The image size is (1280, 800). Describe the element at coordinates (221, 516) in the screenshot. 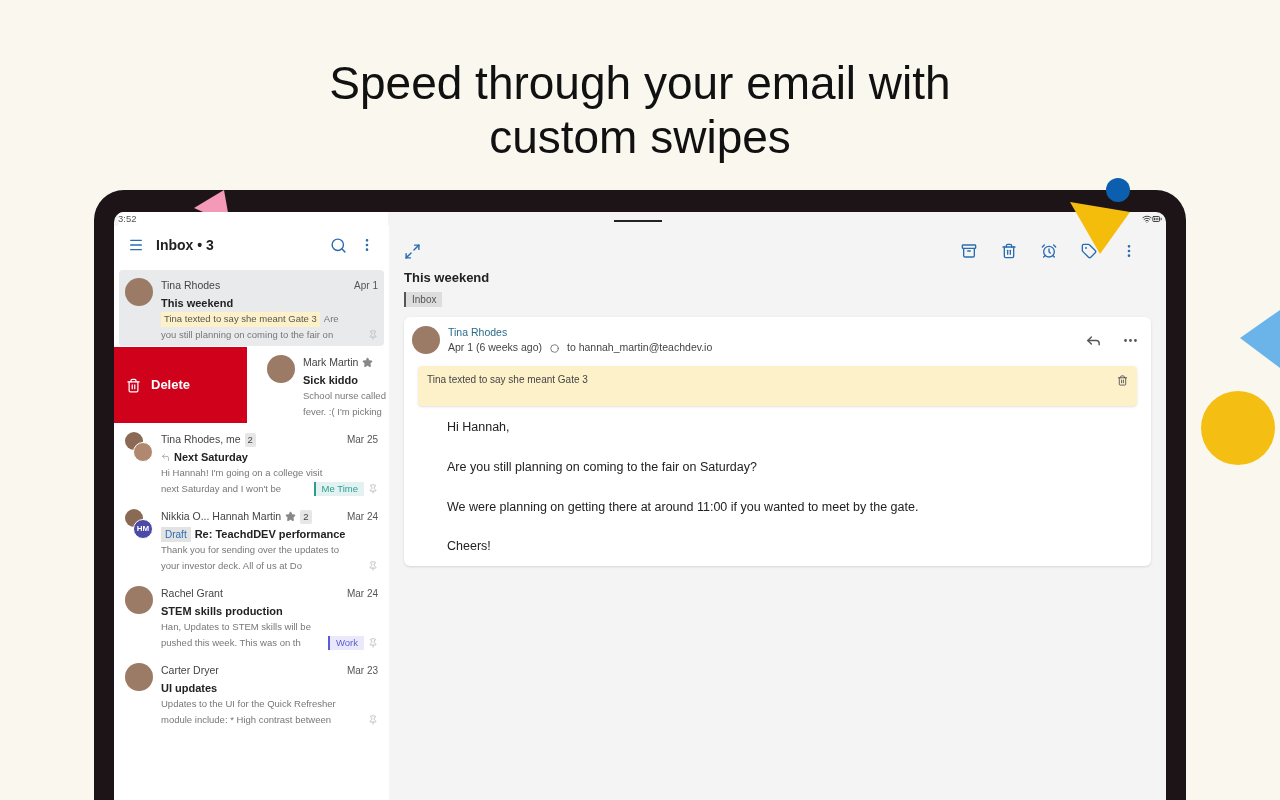

I see `sender-name: Nikkia O... Hannah Martin` at that location.